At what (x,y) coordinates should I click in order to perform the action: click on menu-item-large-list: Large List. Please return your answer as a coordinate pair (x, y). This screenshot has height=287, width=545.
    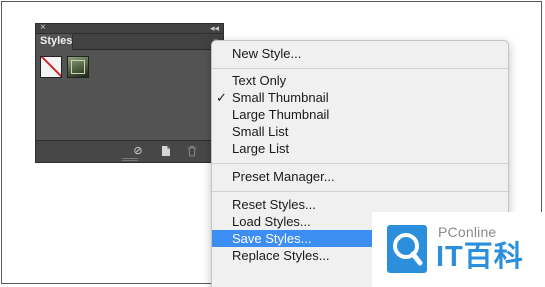
    Looking at the image, I should click on (360, 148).